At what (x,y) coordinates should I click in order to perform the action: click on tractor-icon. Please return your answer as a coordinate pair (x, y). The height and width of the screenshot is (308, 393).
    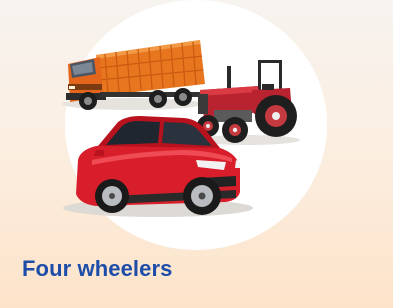
    Looking at the image, I should click on (248, 102).